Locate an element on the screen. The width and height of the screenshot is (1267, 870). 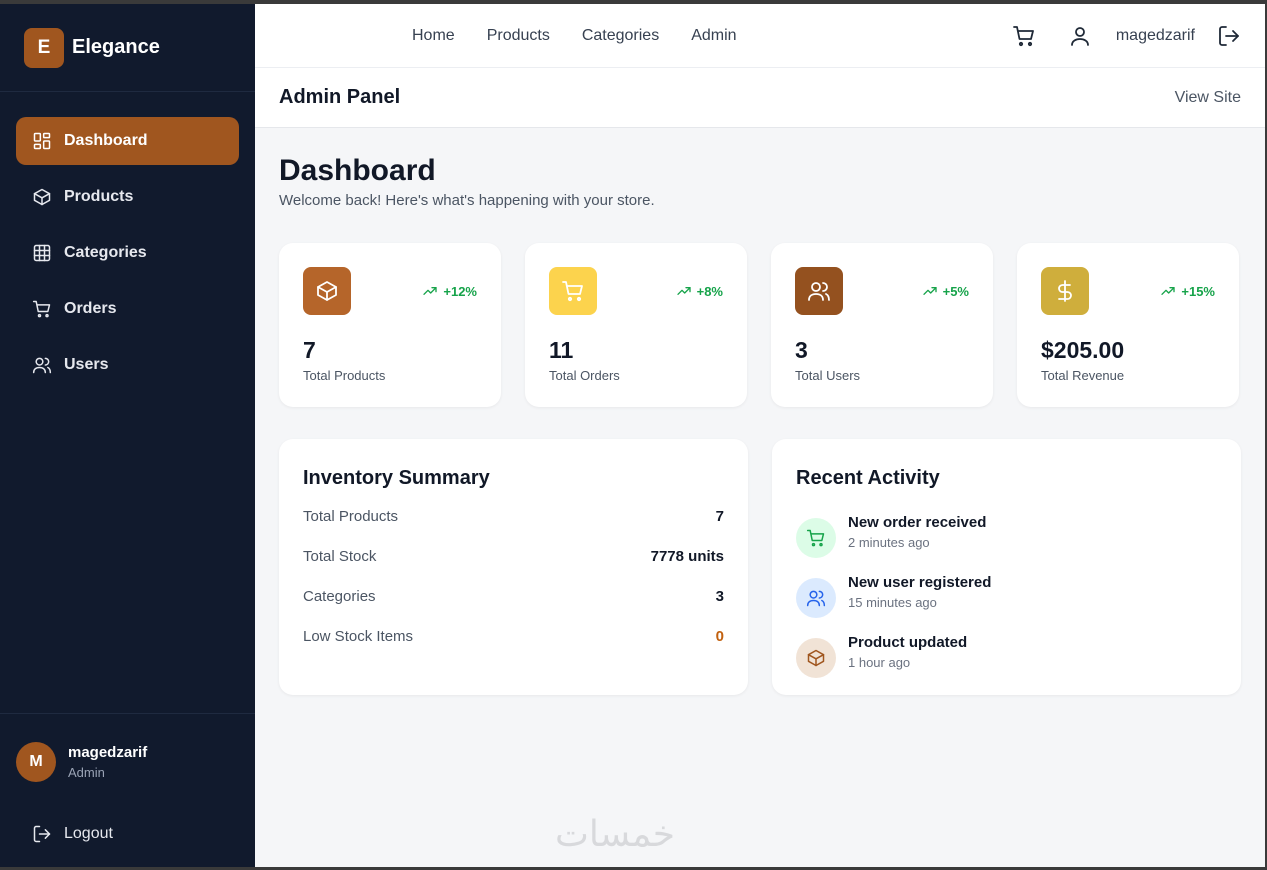
inventory-row: Total Products 7 is located at coordinates (513, 528).